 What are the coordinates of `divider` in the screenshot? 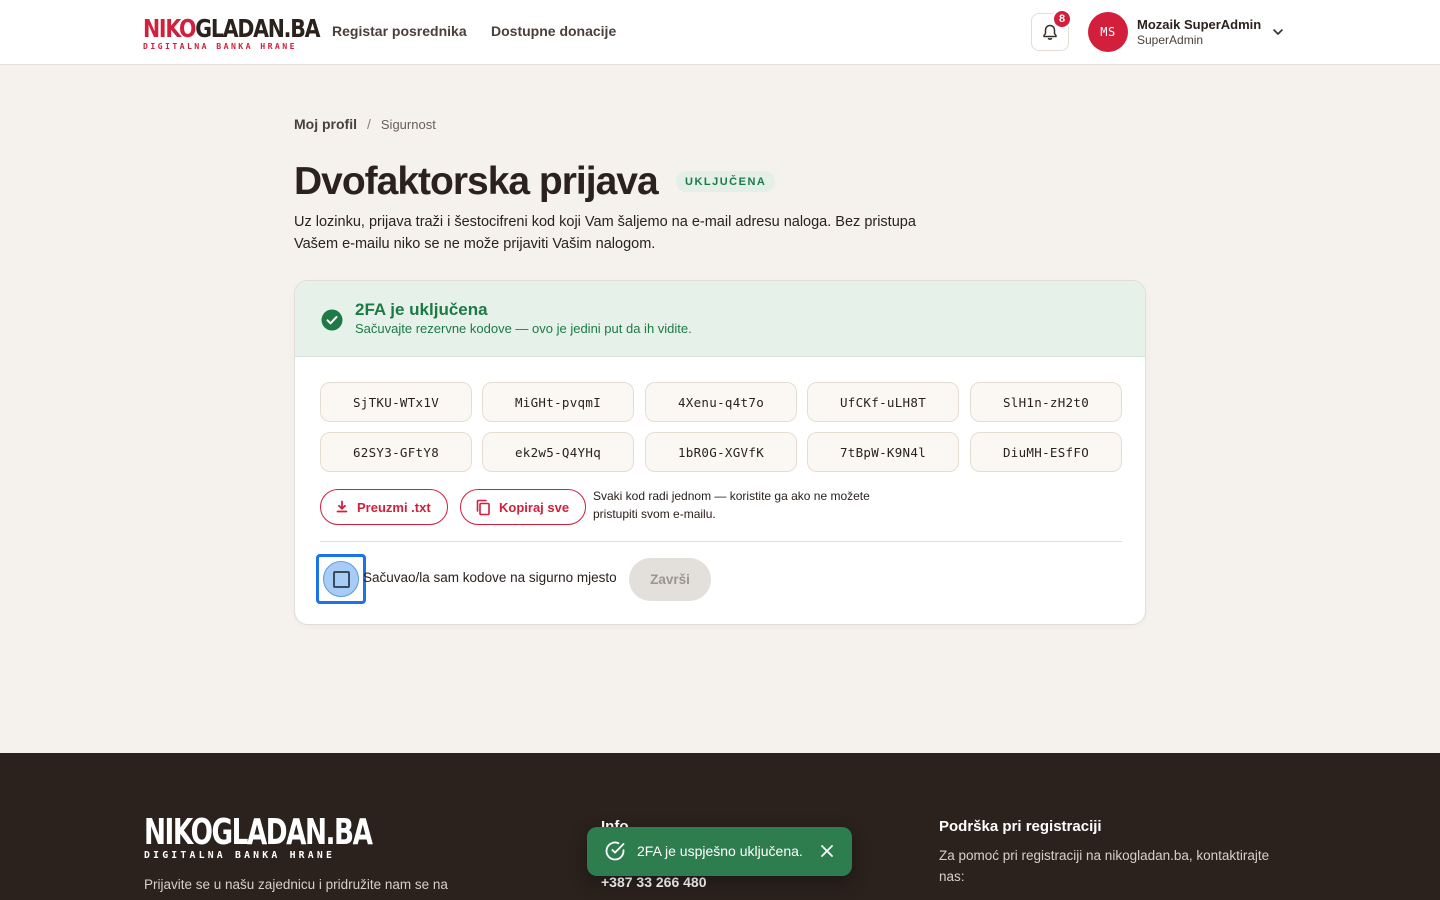 It's located at (721, 541).